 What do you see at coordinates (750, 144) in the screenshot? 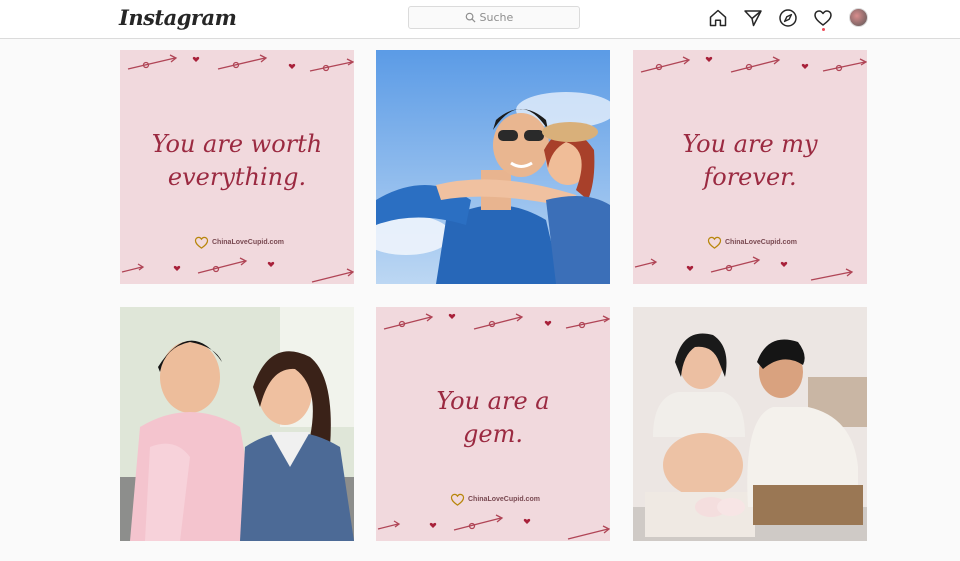
I see `quote-line-1: You are my` at bounding box center [750, 144].